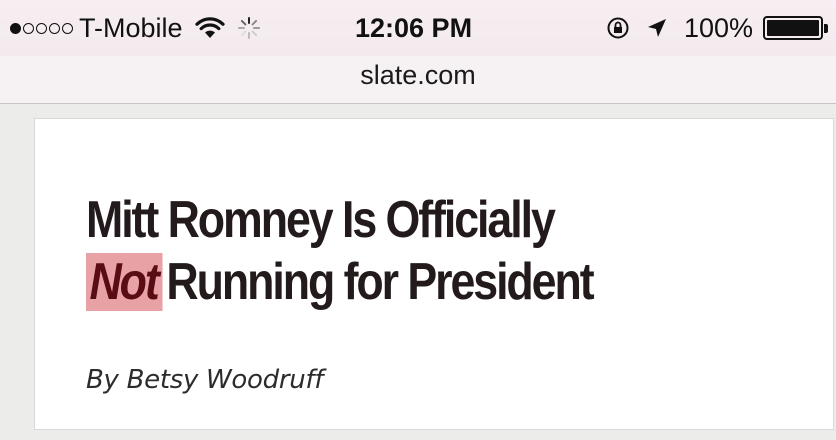 This screenshot has width=836, height=440. Describe the element at coordinates (41, 28) in the screenshot. I see `signal-dots-icon` at that location.